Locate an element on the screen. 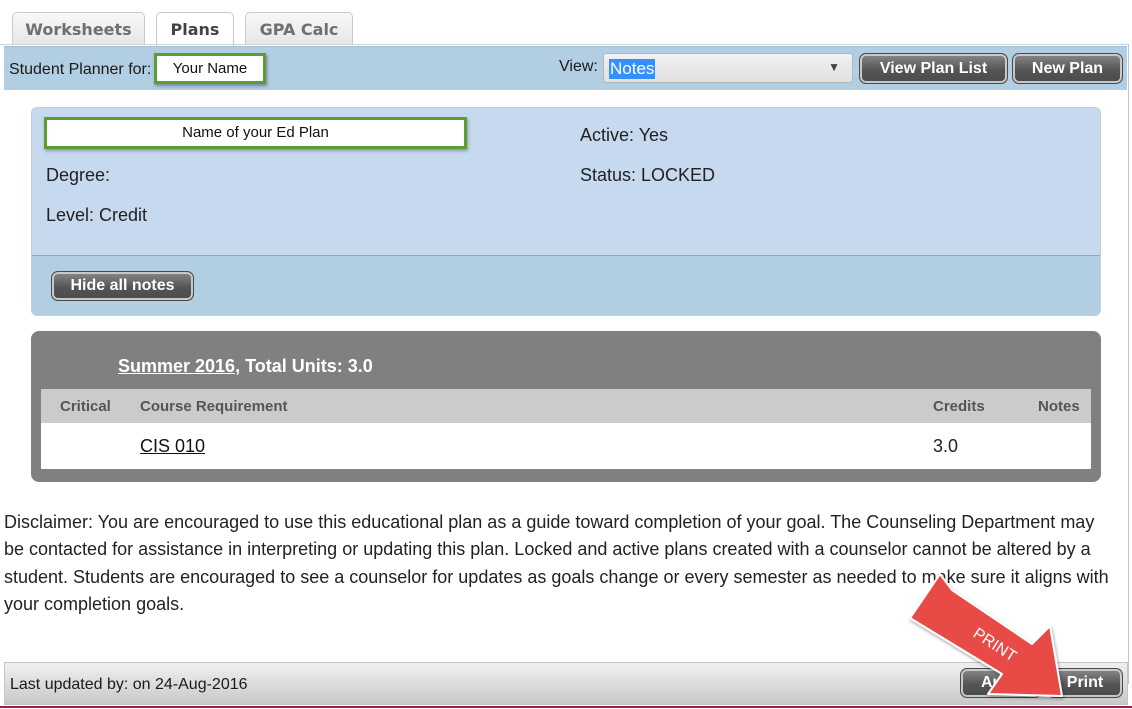 Image resolution: width=1132 pixels, height=709 pixels. plan-actions: Hide all notes is located at coordinates (566, 285).